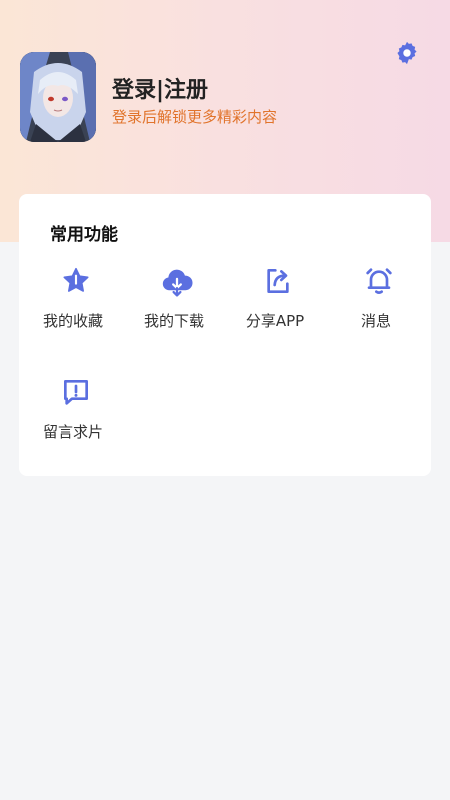 The height and width of the screenshot is (800, 450). I want to click on settings-button, so click(407, 53).